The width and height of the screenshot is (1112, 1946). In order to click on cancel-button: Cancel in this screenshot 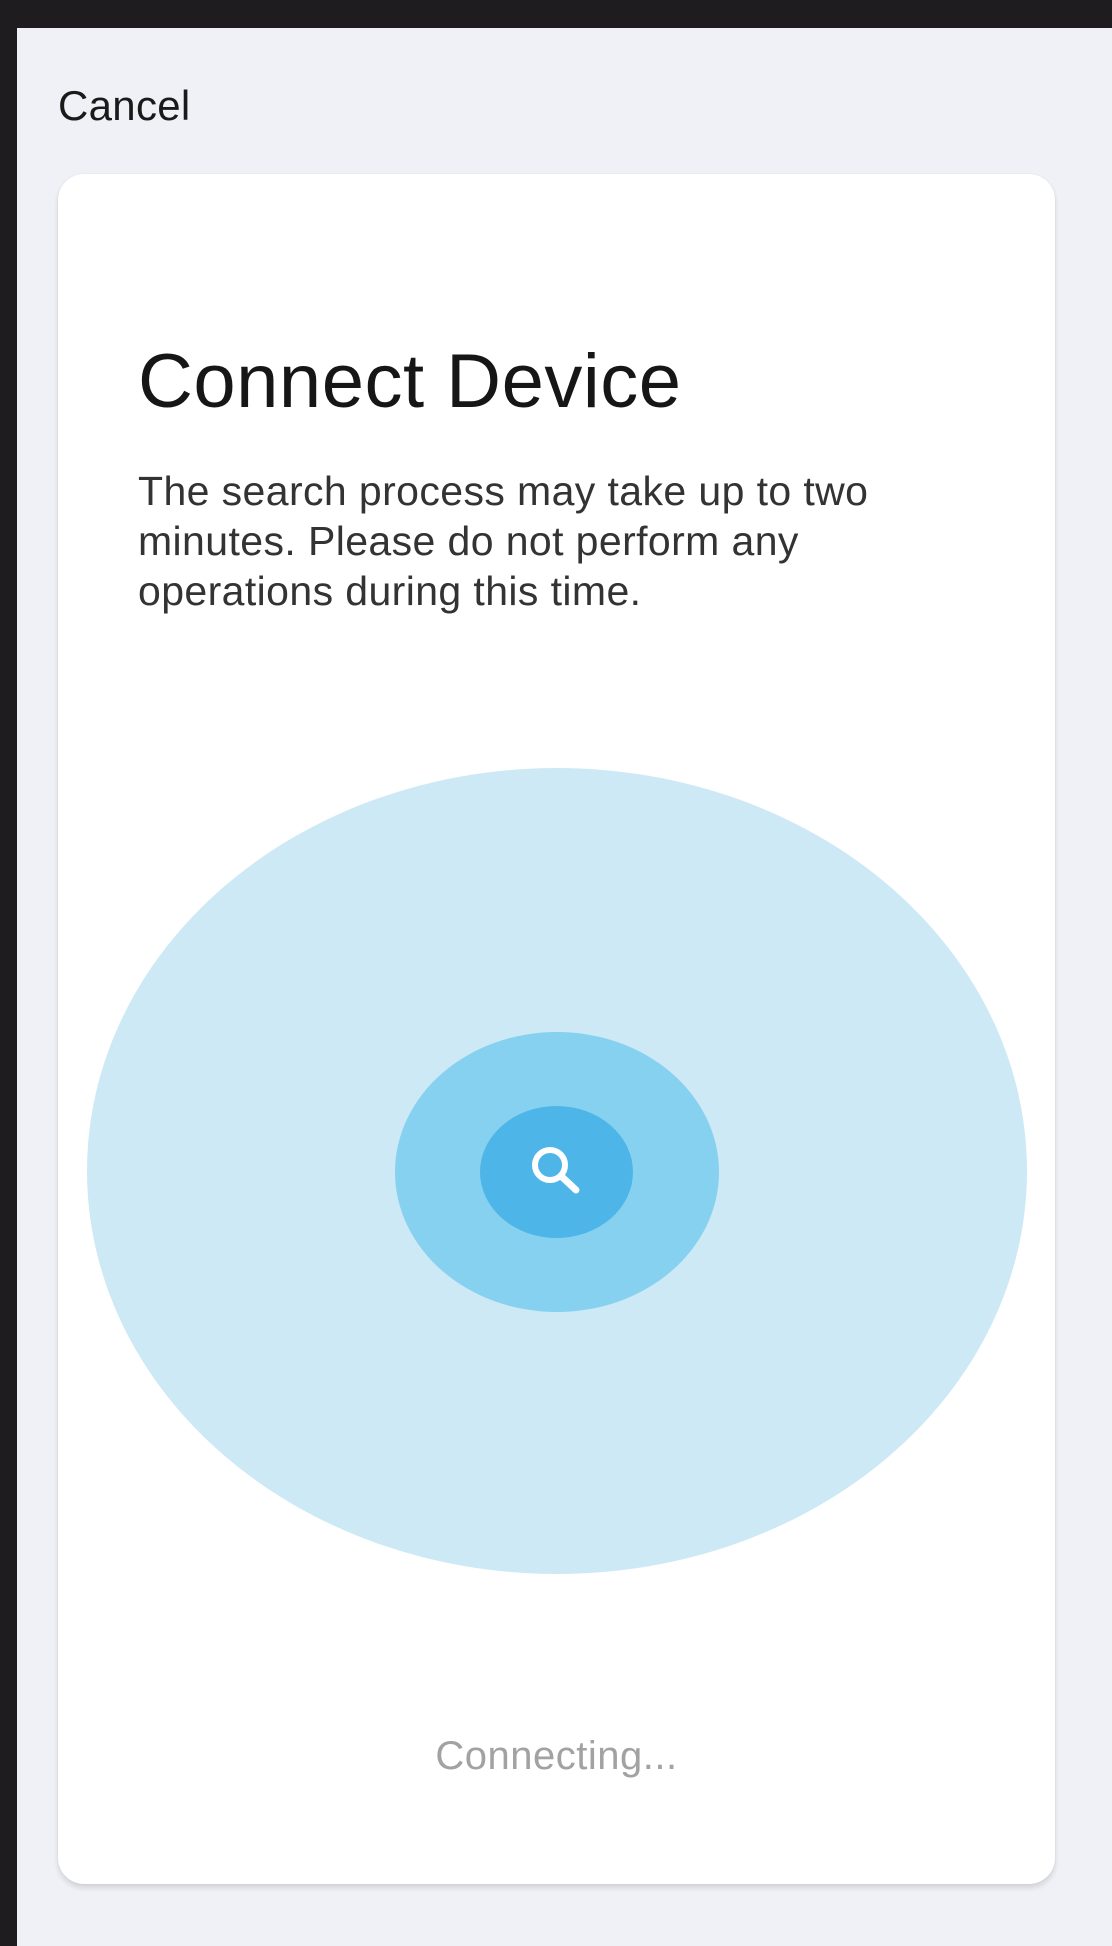, I will do `click(124, 106)`.